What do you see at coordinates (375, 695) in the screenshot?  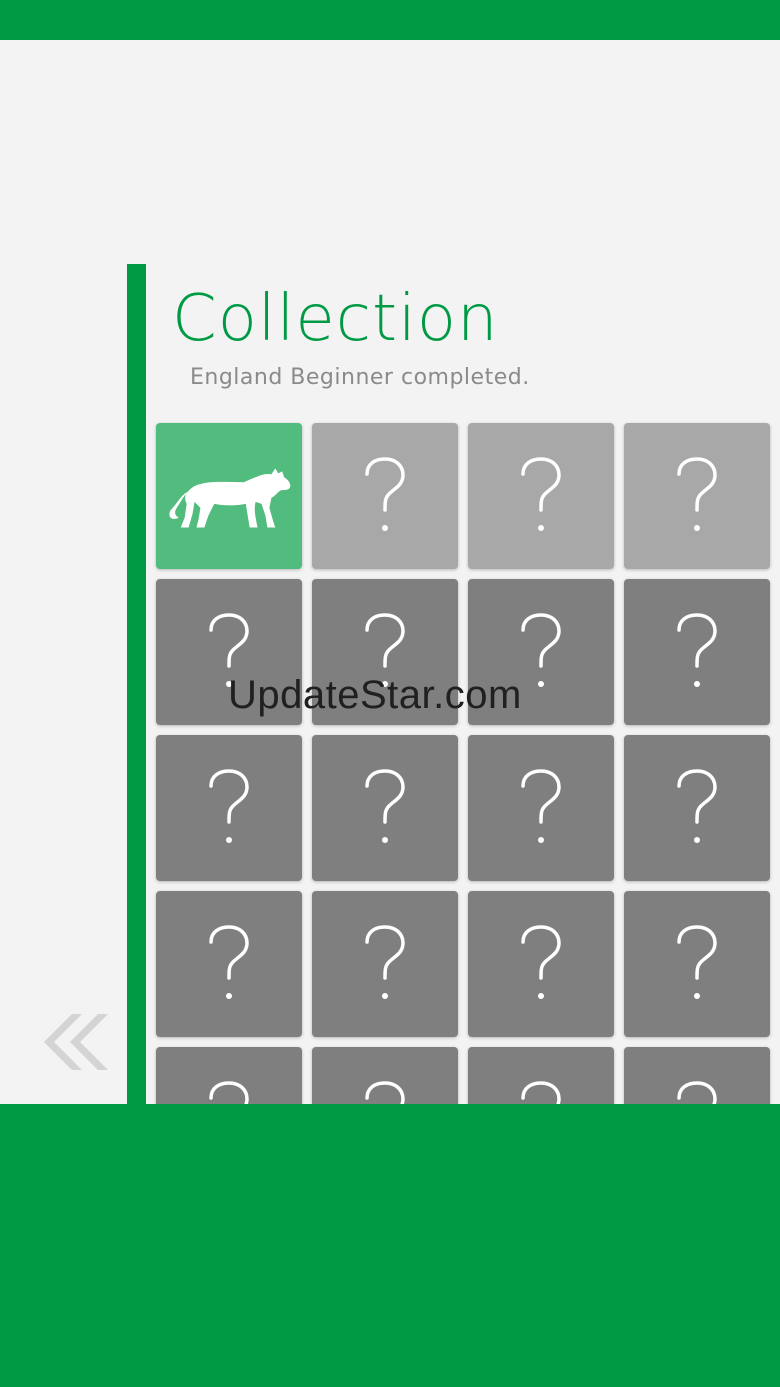 I see `watermark-text: UpdateStar.com` at bounding box center [375, 695].